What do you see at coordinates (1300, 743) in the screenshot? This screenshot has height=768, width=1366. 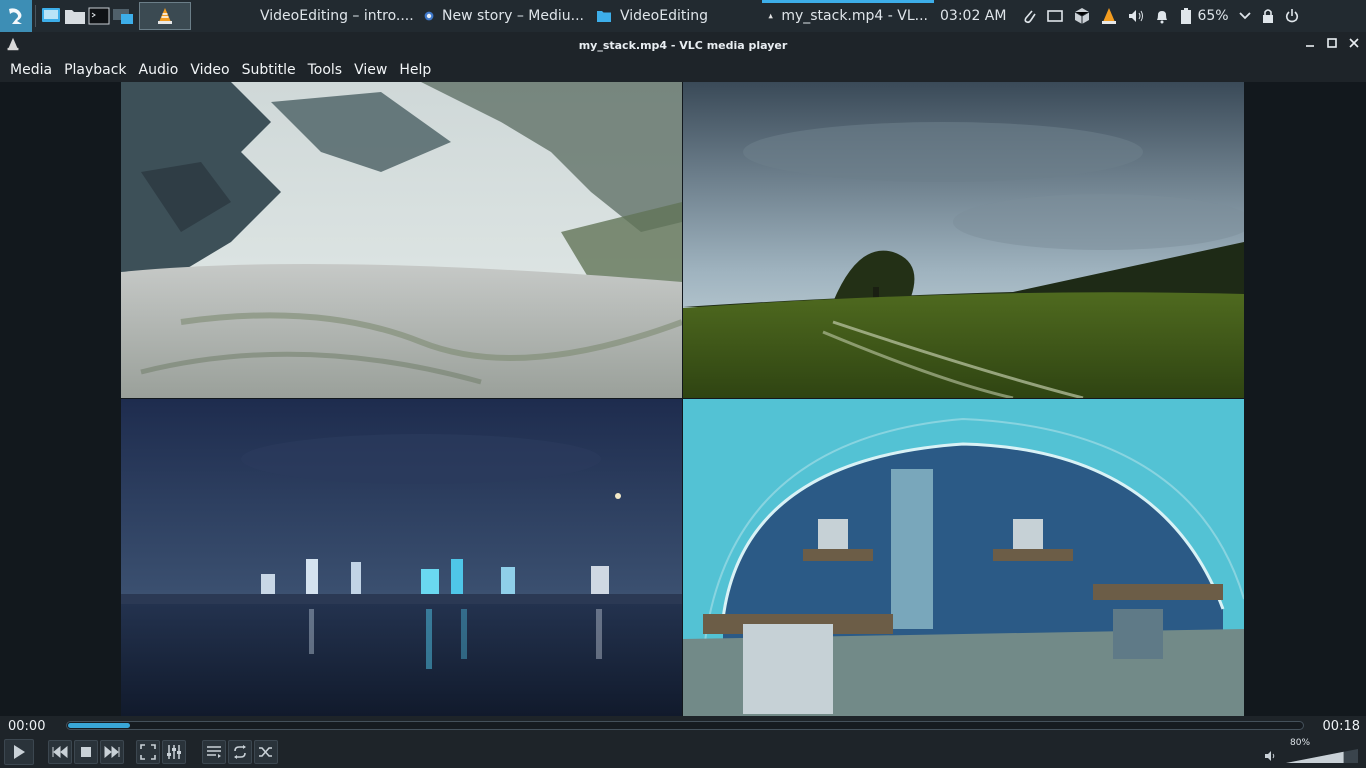 I see `volume-percent: 80%` at bounding box center [1300, 743].